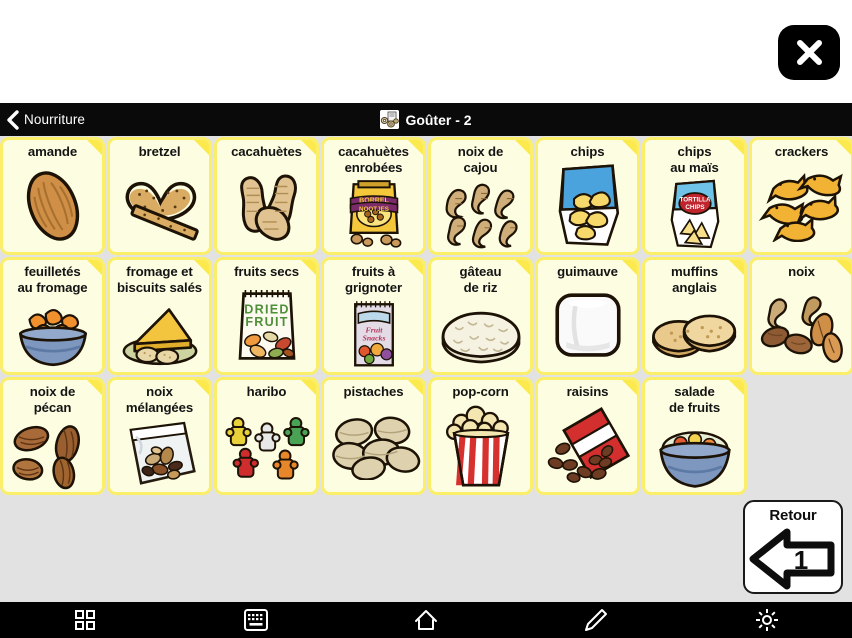  What do you see at coordinates (52, 399) in the screenshot?
I see `symbol-card-label: noix de pécan` at bounding box center [52, 399].